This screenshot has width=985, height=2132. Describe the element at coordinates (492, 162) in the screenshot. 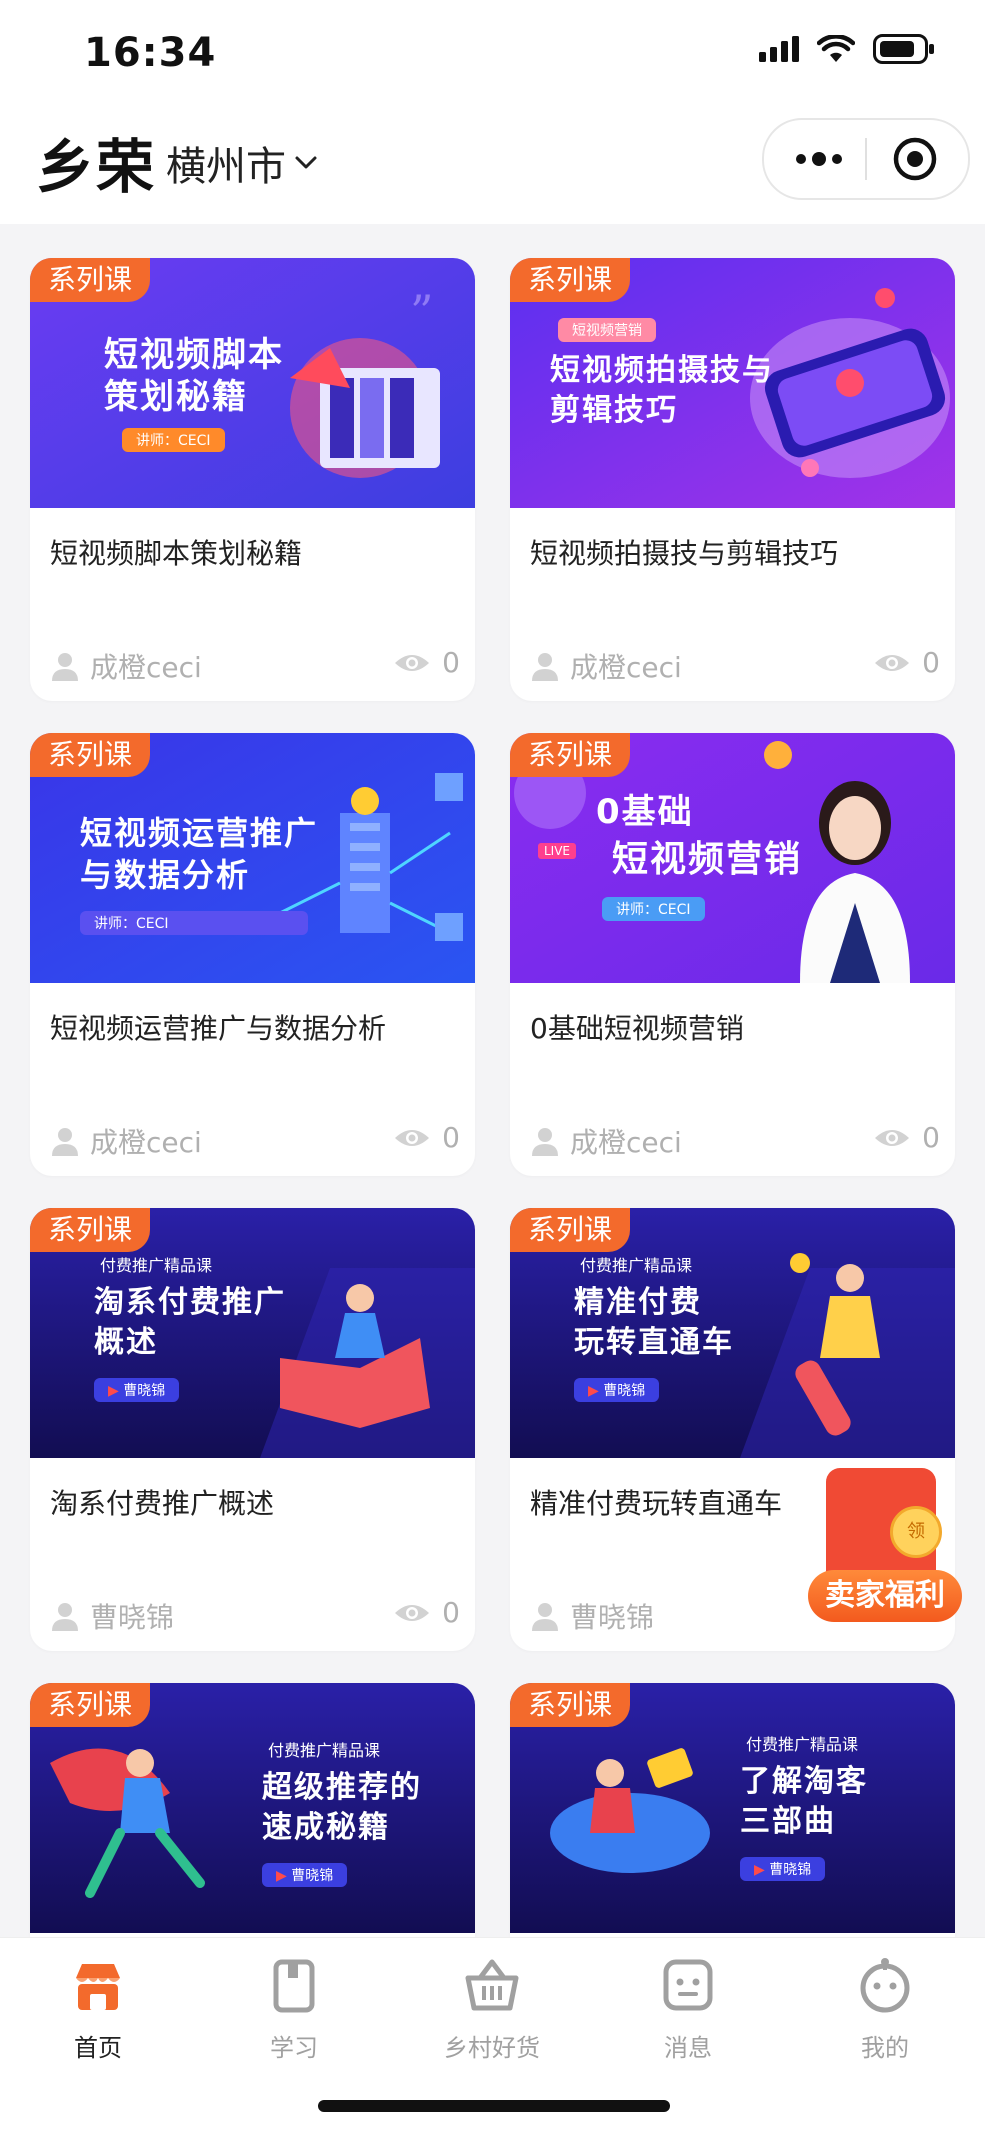

I see `top-nav-bar: 乡荣 横州市` at that location.